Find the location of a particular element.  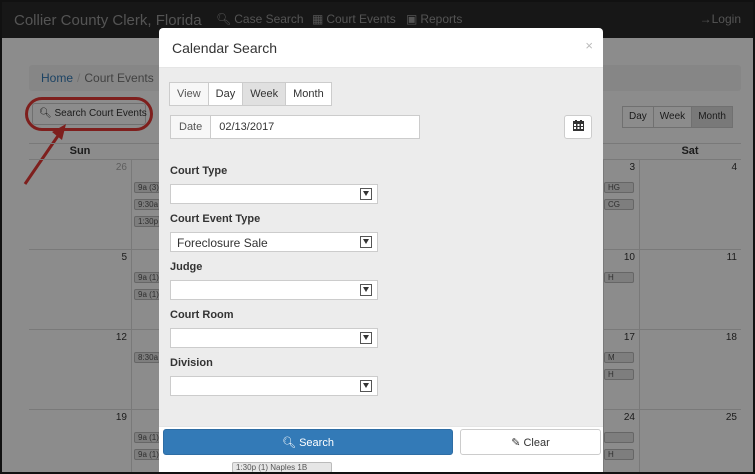

court-type-select is located at coordinates (274, 194).